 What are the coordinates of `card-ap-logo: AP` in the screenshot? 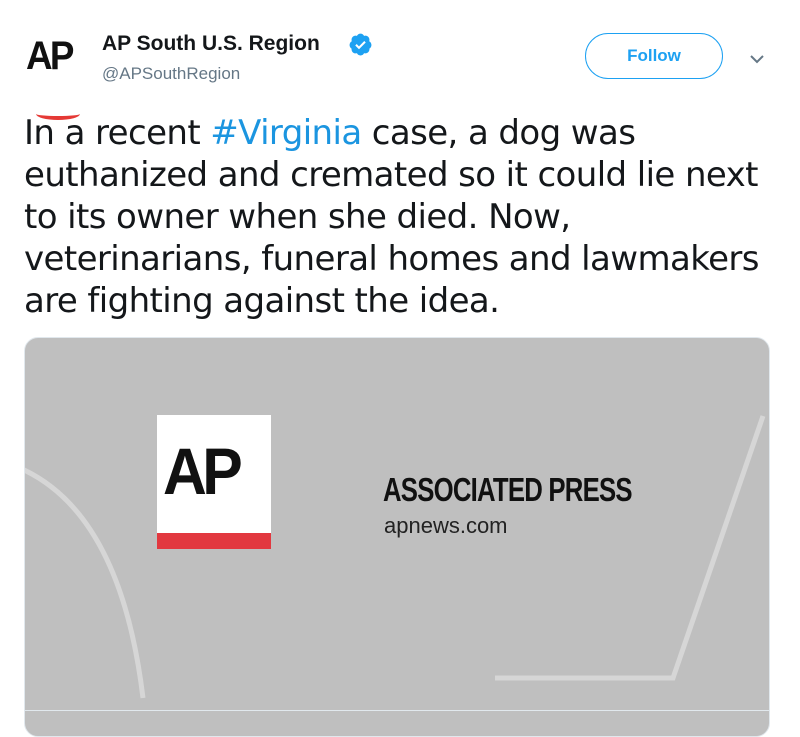 It's located at (214, 482).